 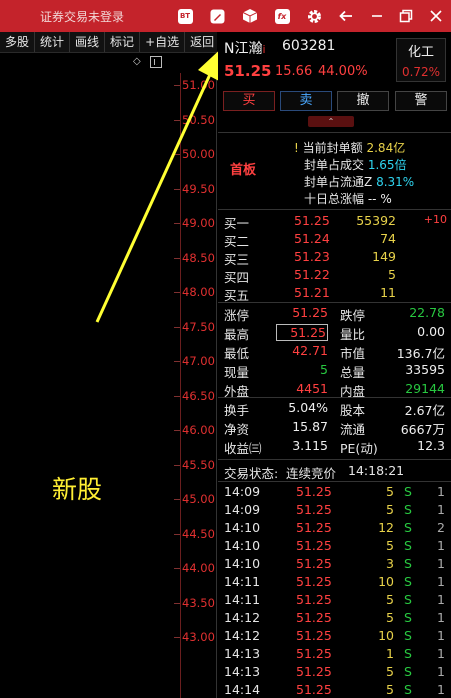 What do you see at coordinates (343, 71) in the screenshot?
I see `price-change-pct: 44.00%` at bounding box center [343, 71].